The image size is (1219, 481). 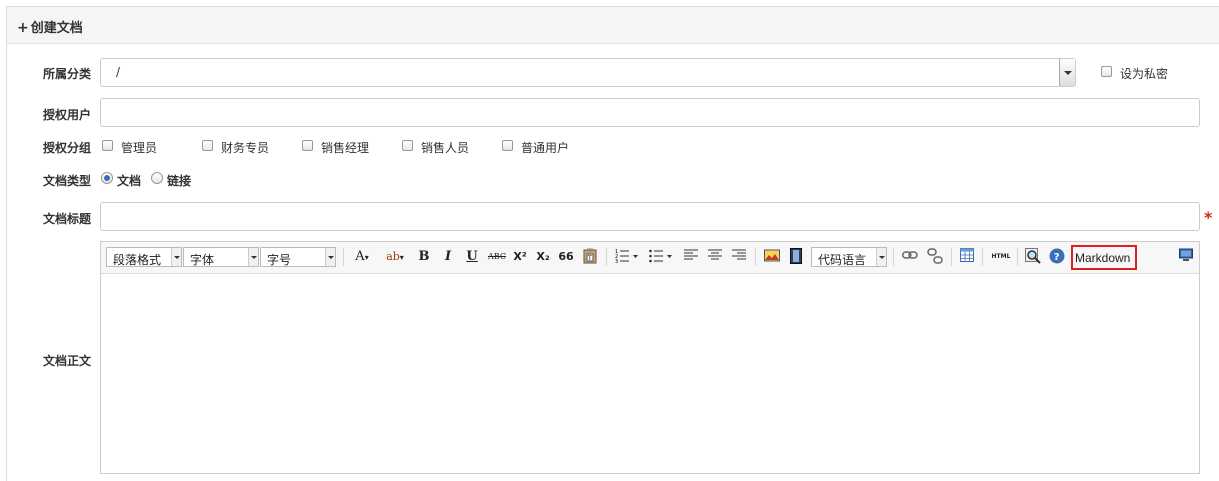 I want to click on magnifier-icon, so click(x=1033, y=256).